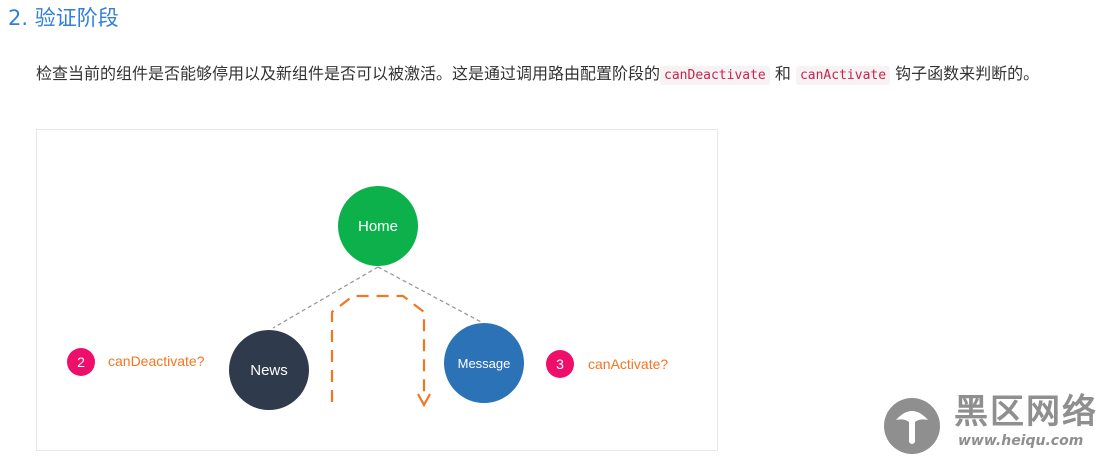 Image resolution: width=1116 pixels, height=459 pixels. What do you see at coordinates (325, 297) in the screenshot?
I see `connector-home-news` at bounding box center [325, 297].